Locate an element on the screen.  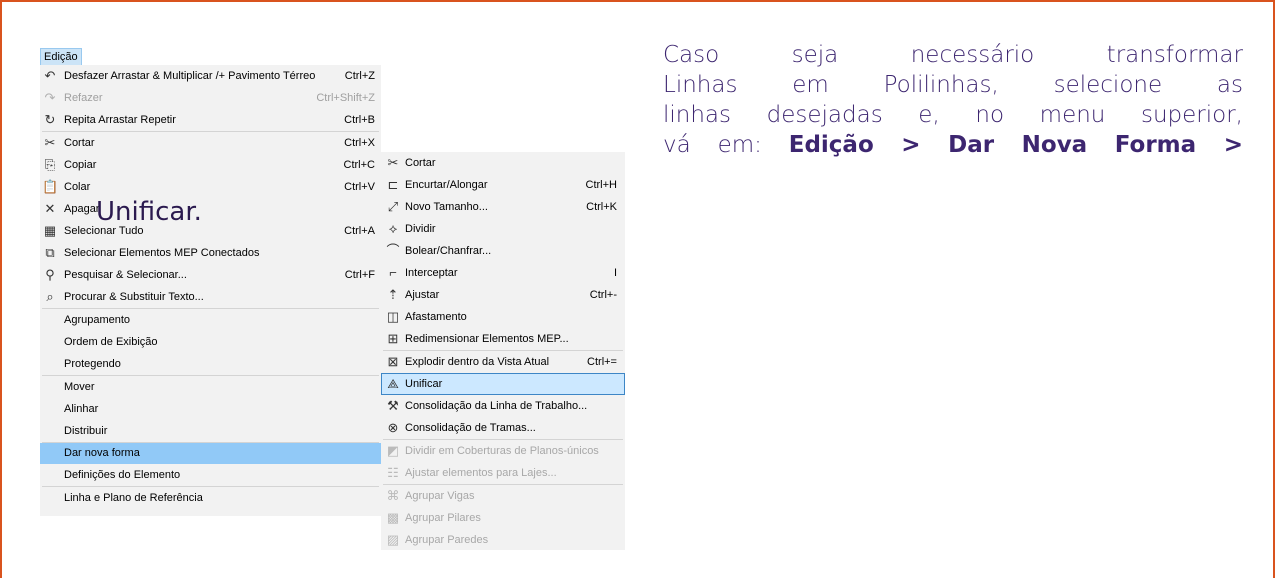
resize-mep-icon: ⊞ is located at coordinates (393, 338).